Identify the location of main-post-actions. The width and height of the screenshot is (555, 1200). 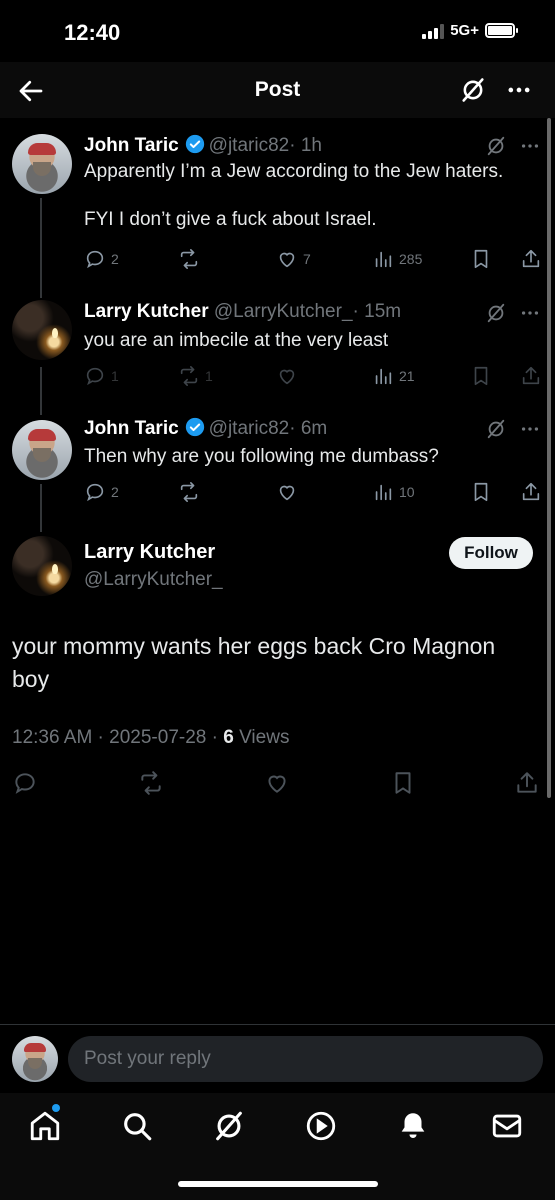
(277, 784).